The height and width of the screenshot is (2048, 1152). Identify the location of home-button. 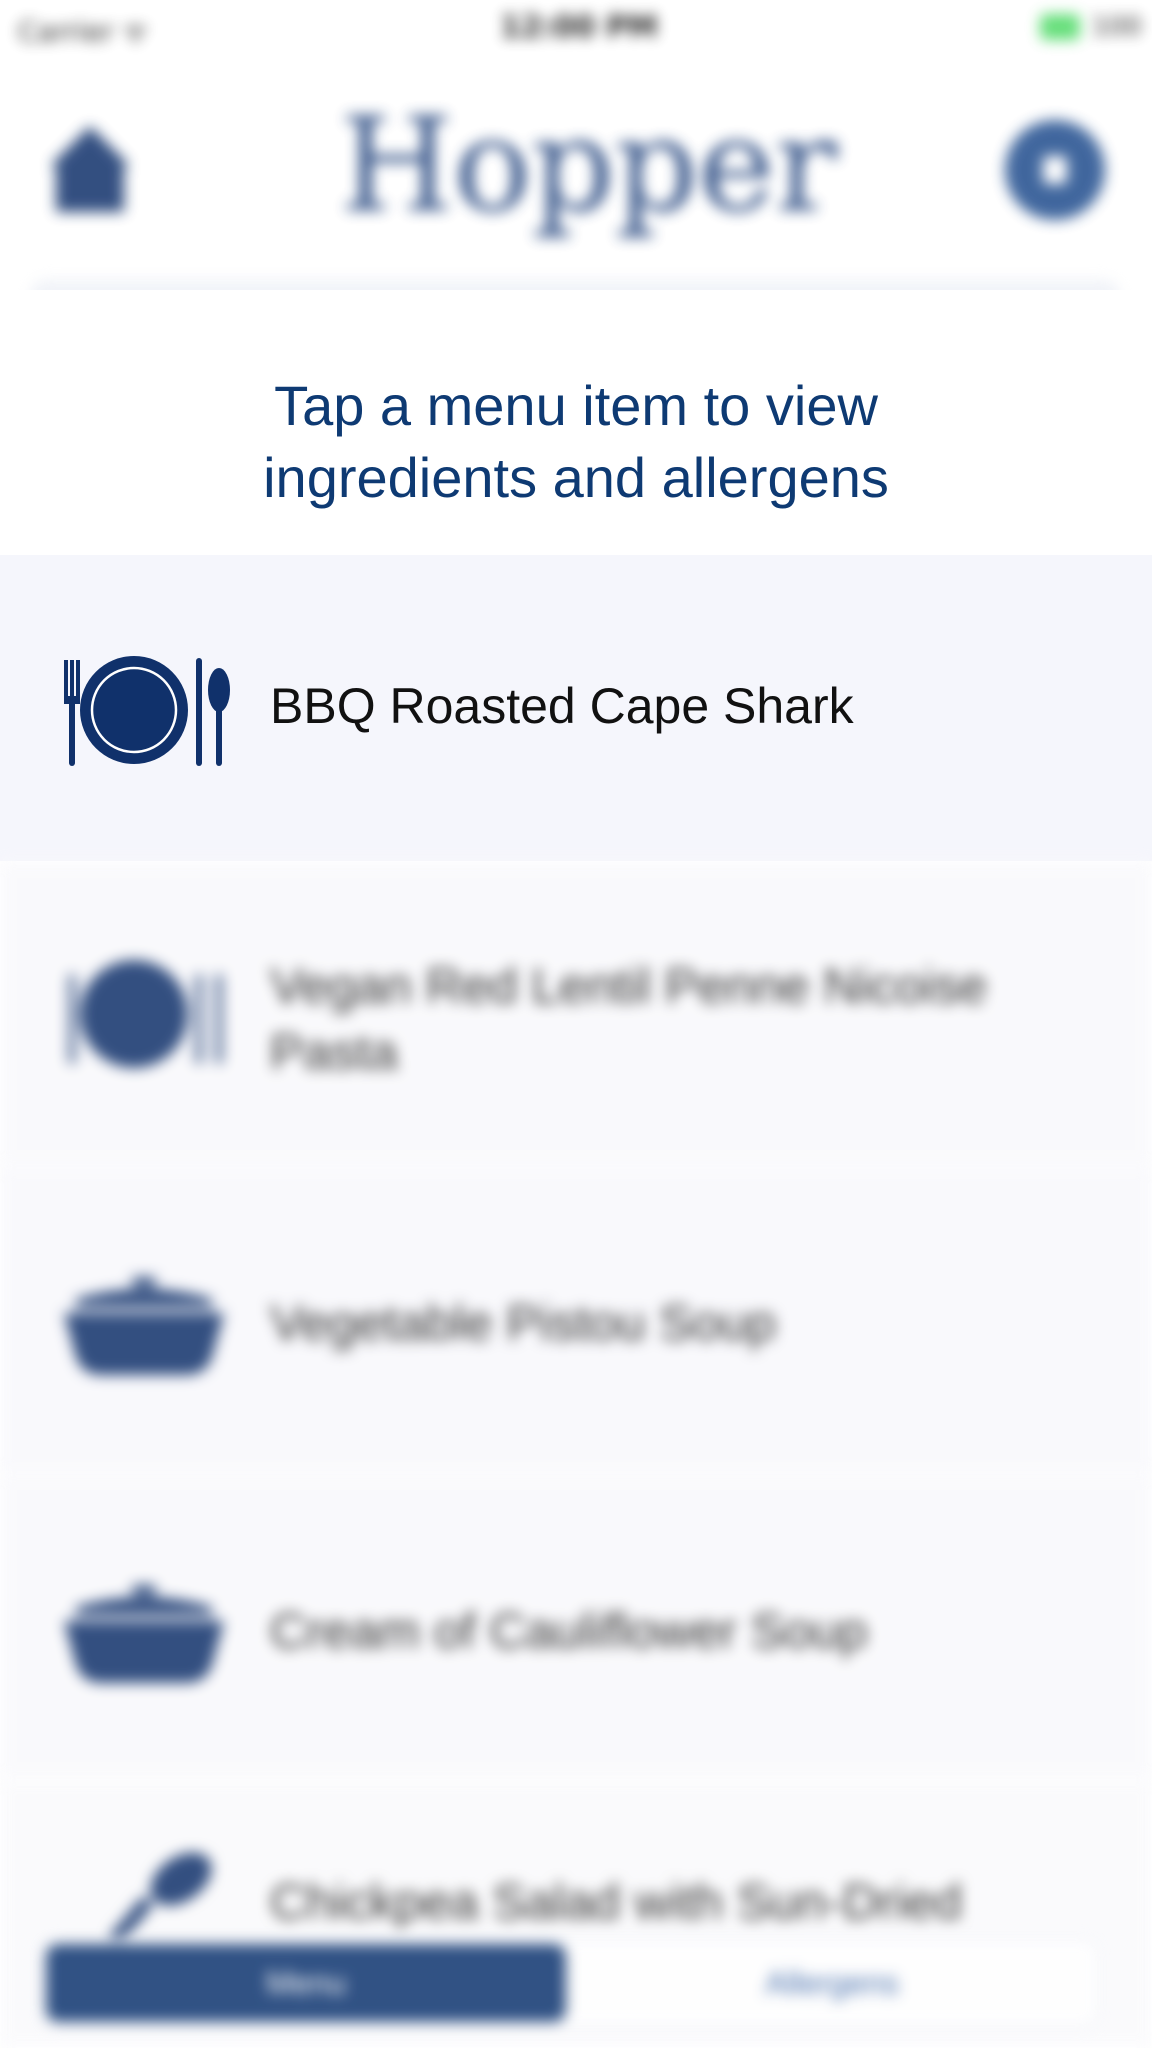
(90, 170).